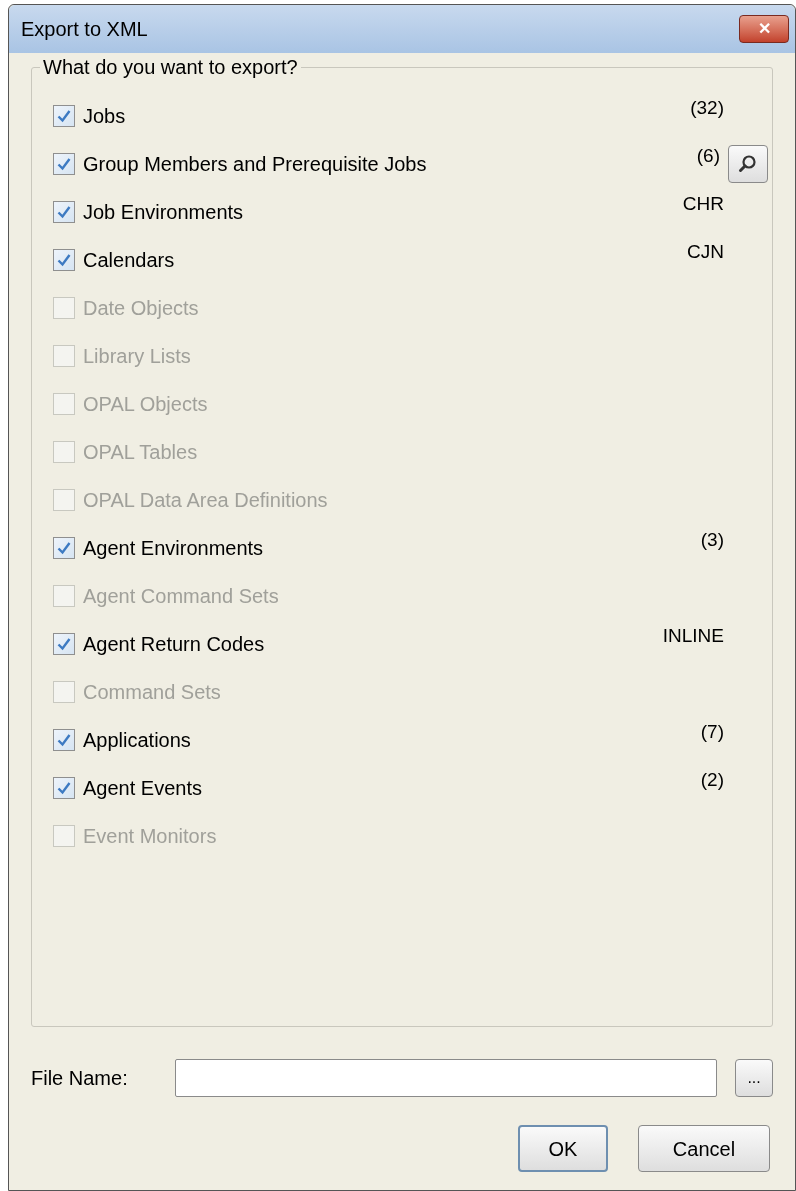  I want to click on search-button, so click(748, 164).